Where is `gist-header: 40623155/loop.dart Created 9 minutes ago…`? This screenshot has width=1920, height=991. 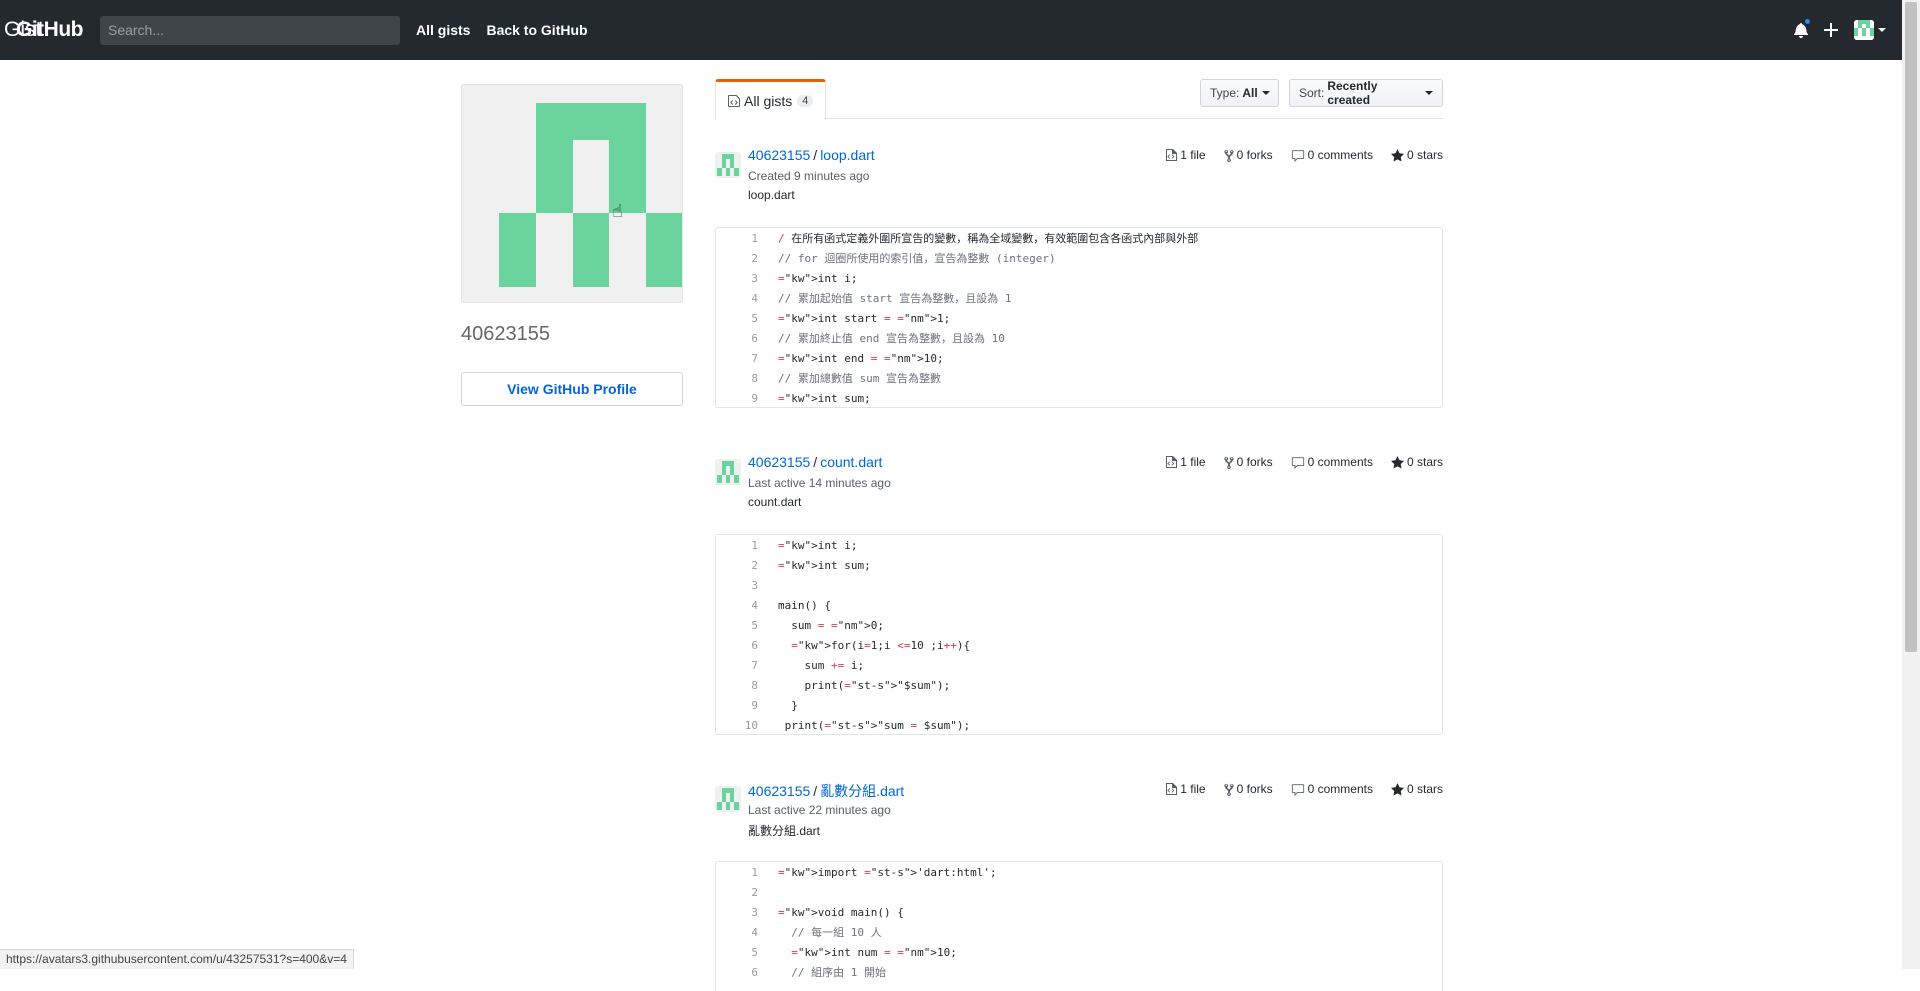 gist-header: 40623155/loop.dart Created 9 minutes ago… is located at coordinates (1079, 186).